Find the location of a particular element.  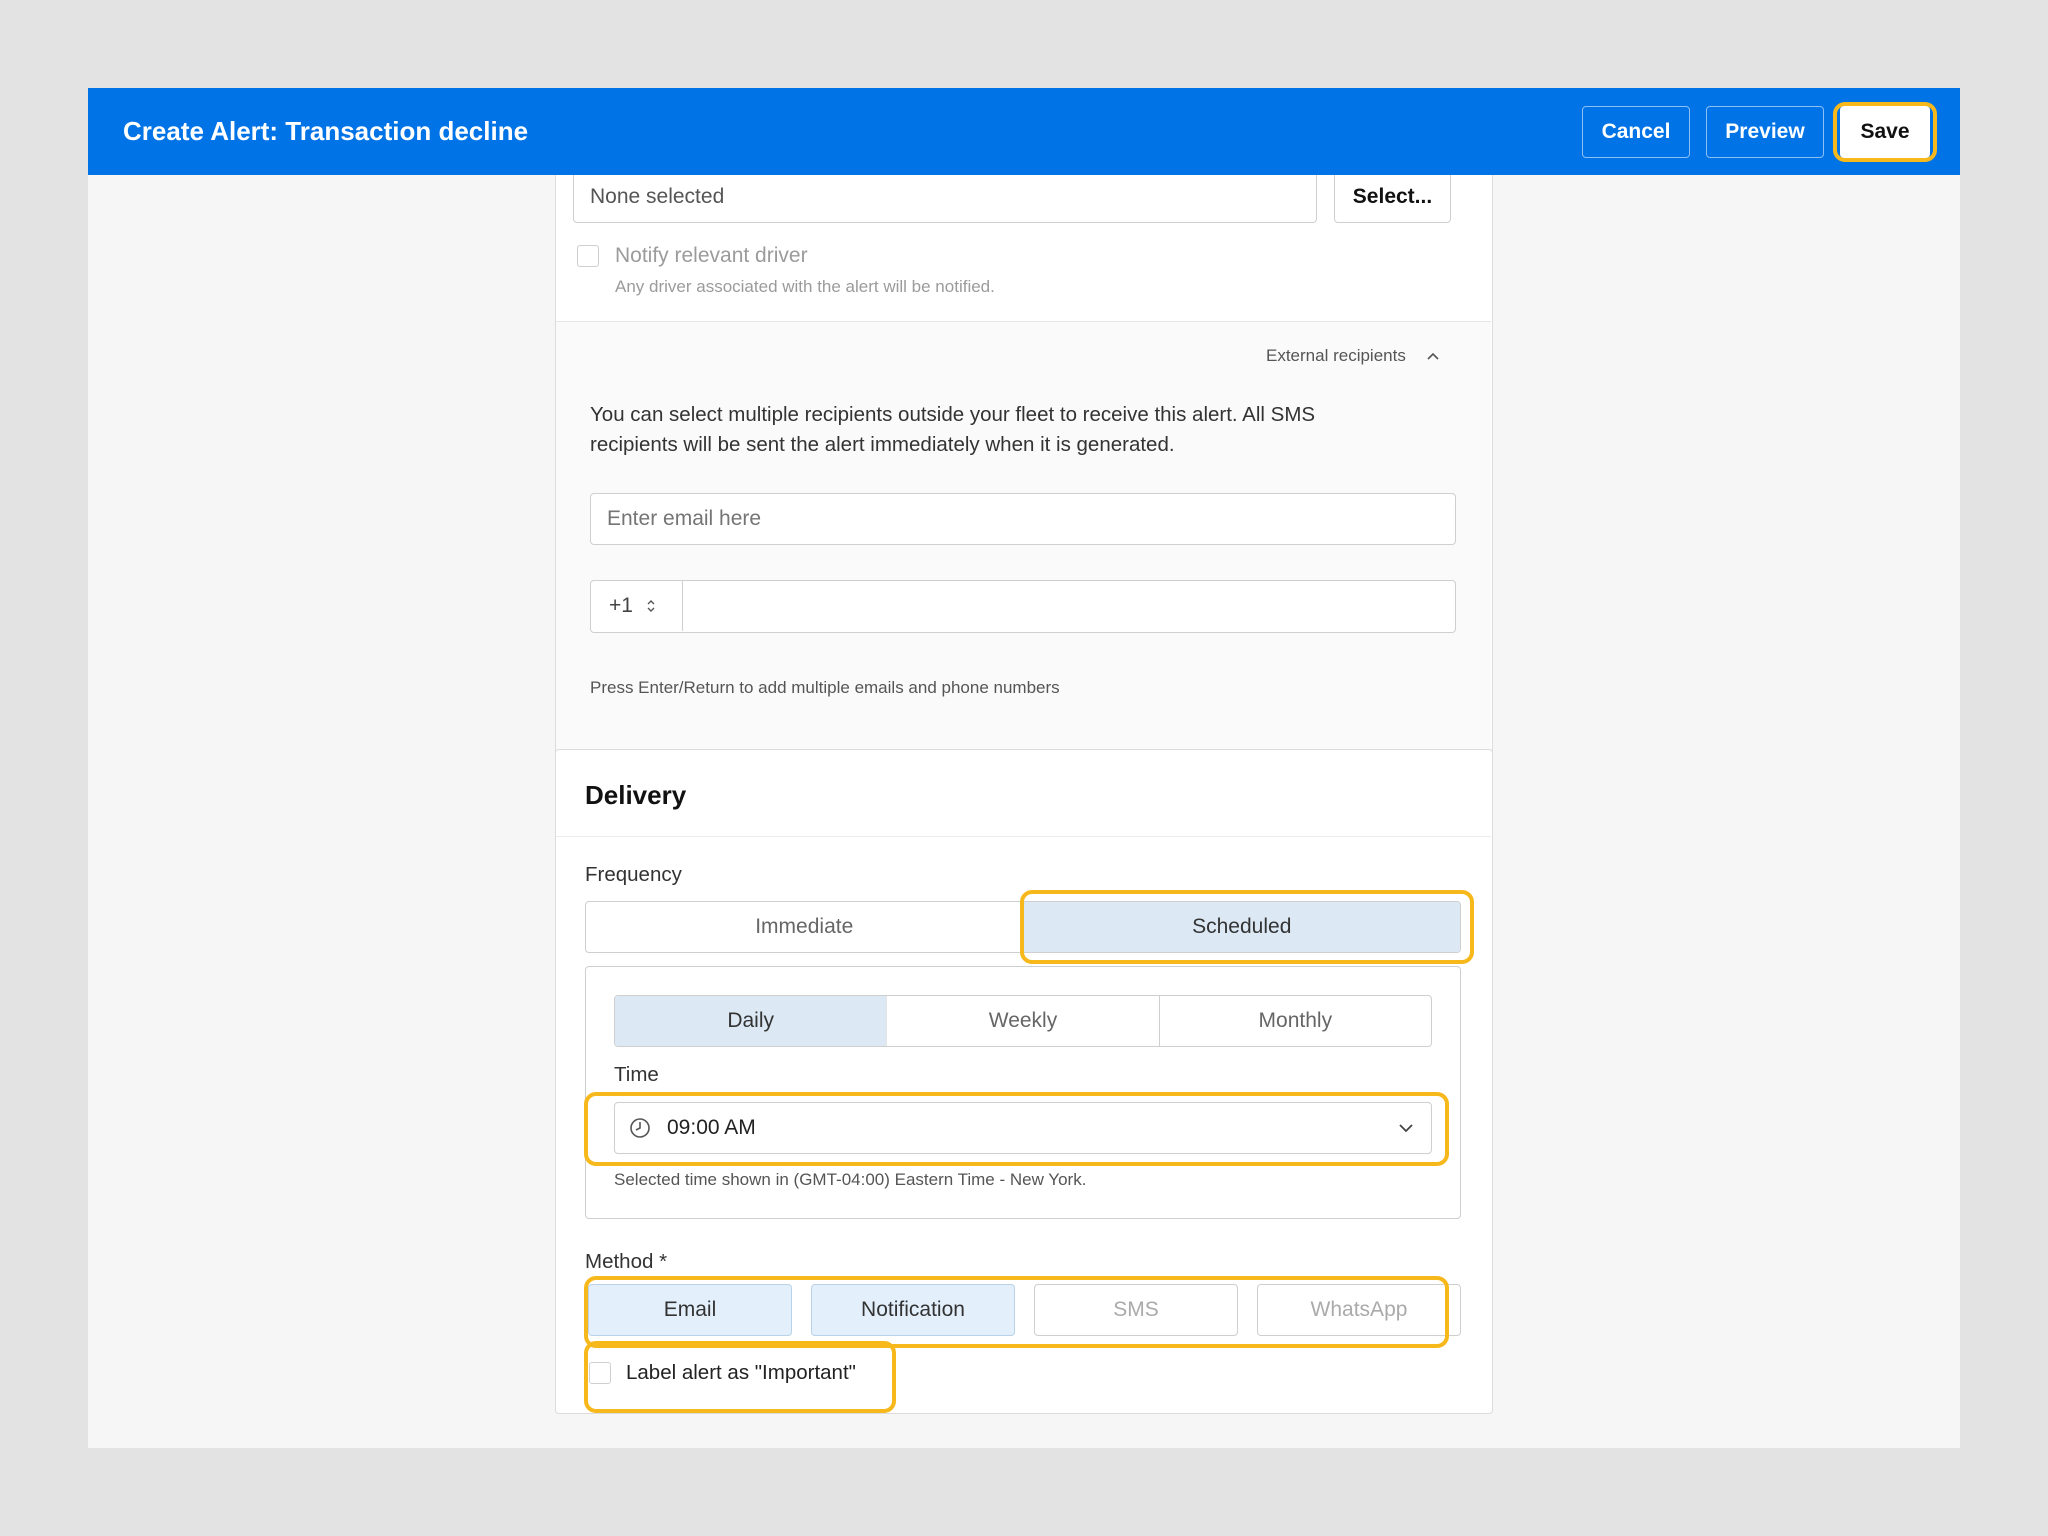

notify-driver-label: Notify relevant driver is located at coordinates (711, 255).